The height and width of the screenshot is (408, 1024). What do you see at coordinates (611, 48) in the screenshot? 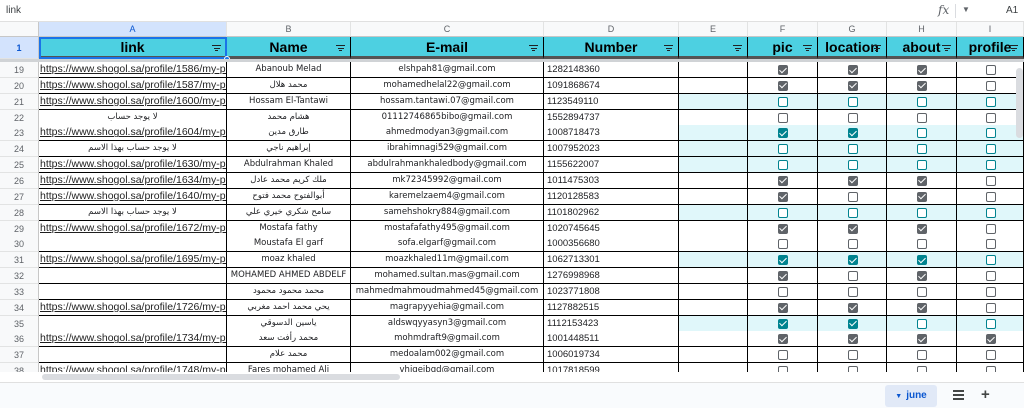
I see `header-cell-d: Number` at bounding box center [611, 48].